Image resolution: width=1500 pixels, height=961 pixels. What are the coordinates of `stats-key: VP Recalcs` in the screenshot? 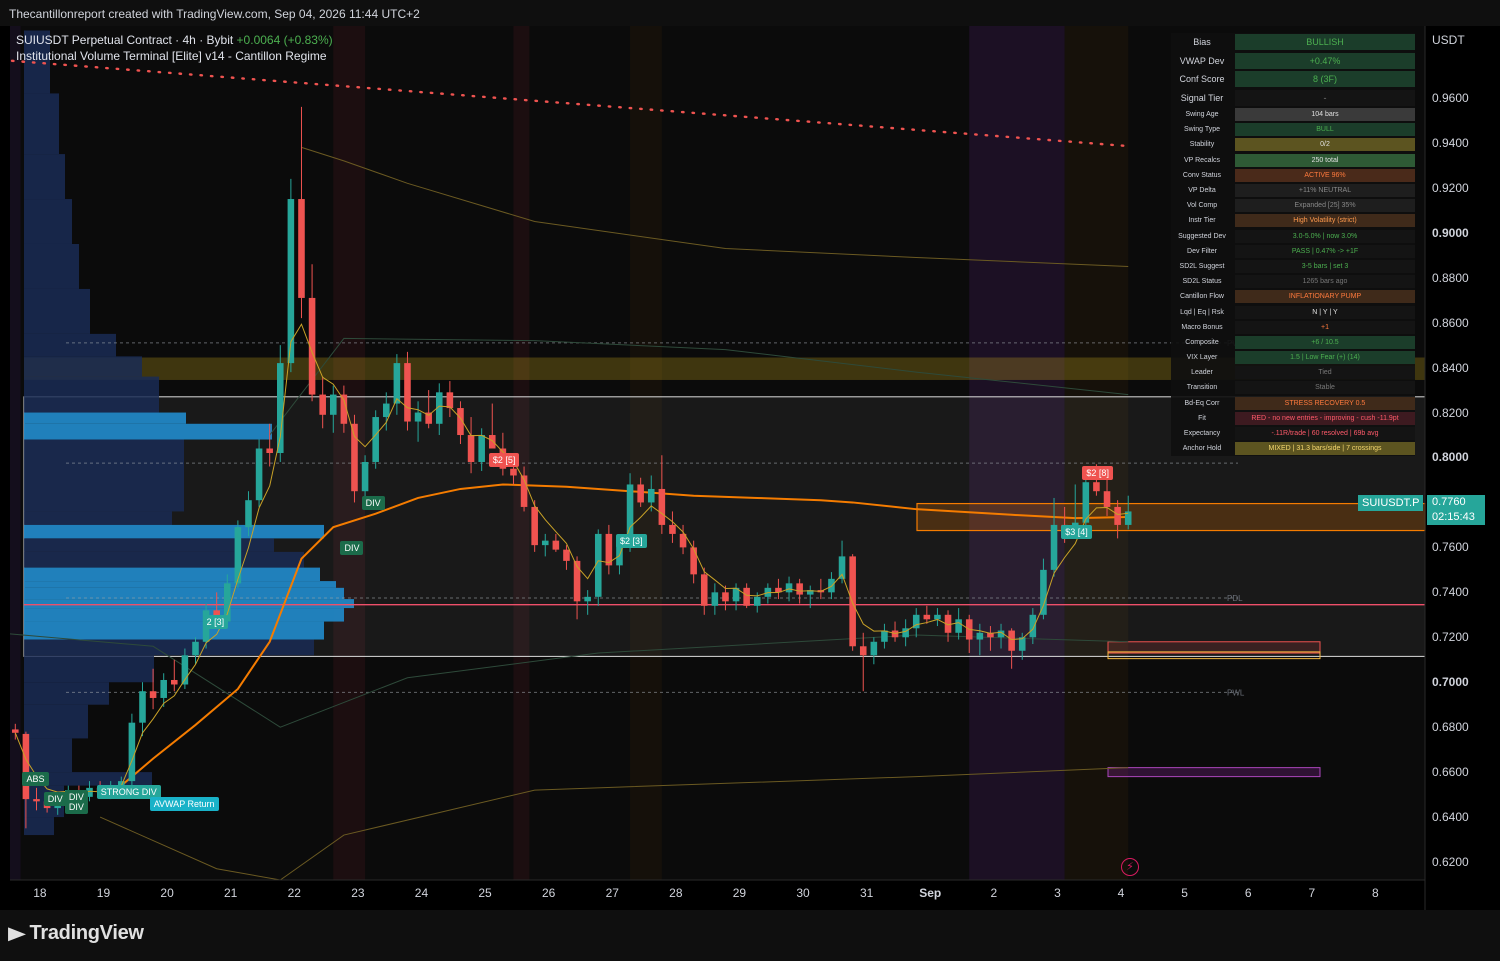 It's located at (1202, 160).